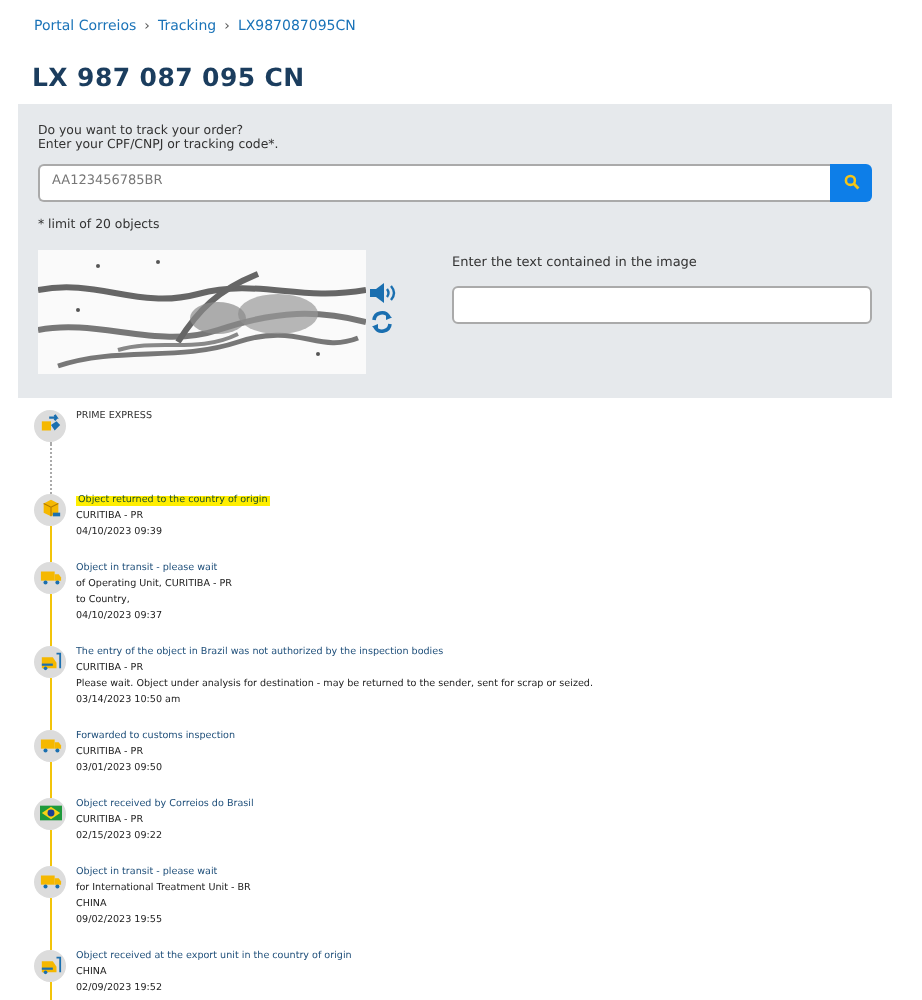 The width and height of the screenshot is (922, 1000). I want to click on search-icon, so click(851, 182).